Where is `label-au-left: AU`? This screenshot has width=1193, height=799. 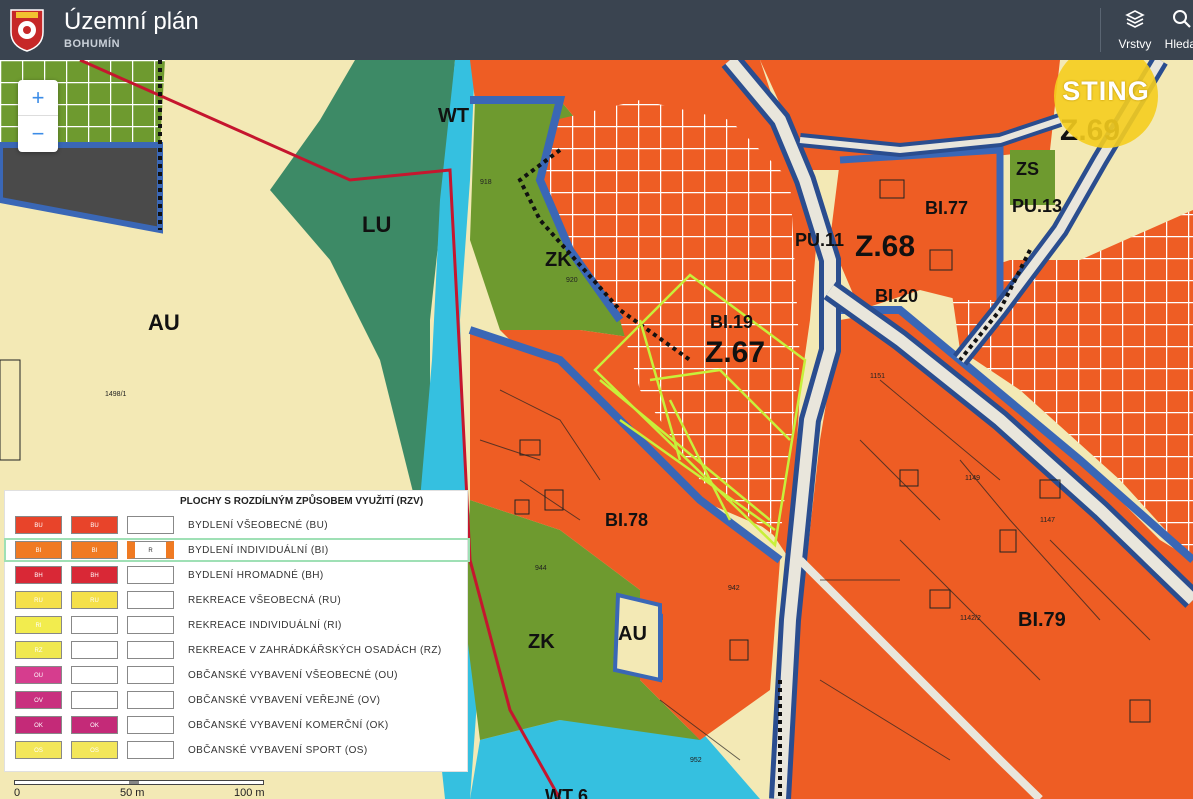
label-au-left: AU is located at coordinates (164, 322).